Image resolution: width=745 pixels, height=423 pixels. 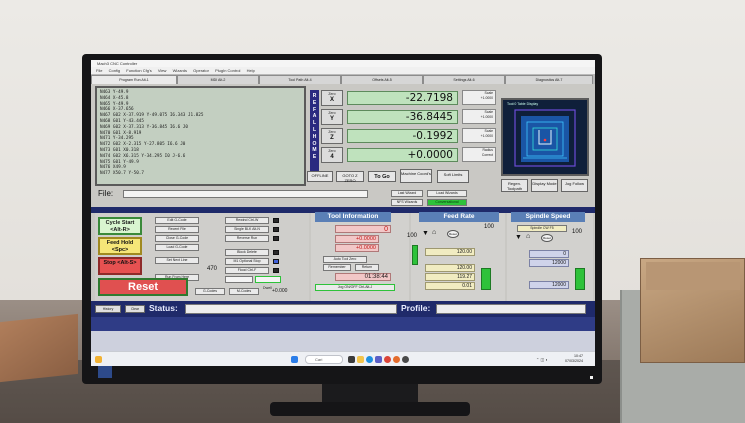 I want to click on conversational-button: Conversational, so click(x=447, y=202).